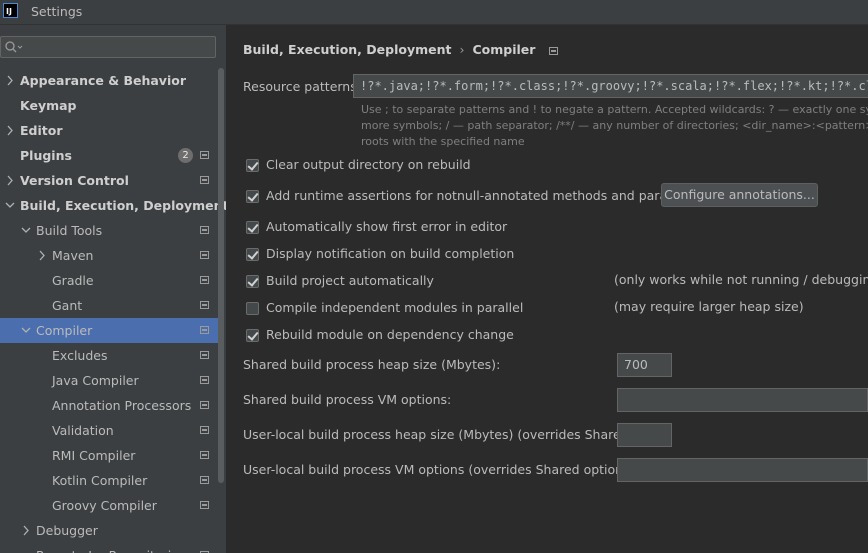 This screenshot has width=868, height=553. I want to click on sidebar-item-label: Remote Jar Repositories, so click(110, 548).